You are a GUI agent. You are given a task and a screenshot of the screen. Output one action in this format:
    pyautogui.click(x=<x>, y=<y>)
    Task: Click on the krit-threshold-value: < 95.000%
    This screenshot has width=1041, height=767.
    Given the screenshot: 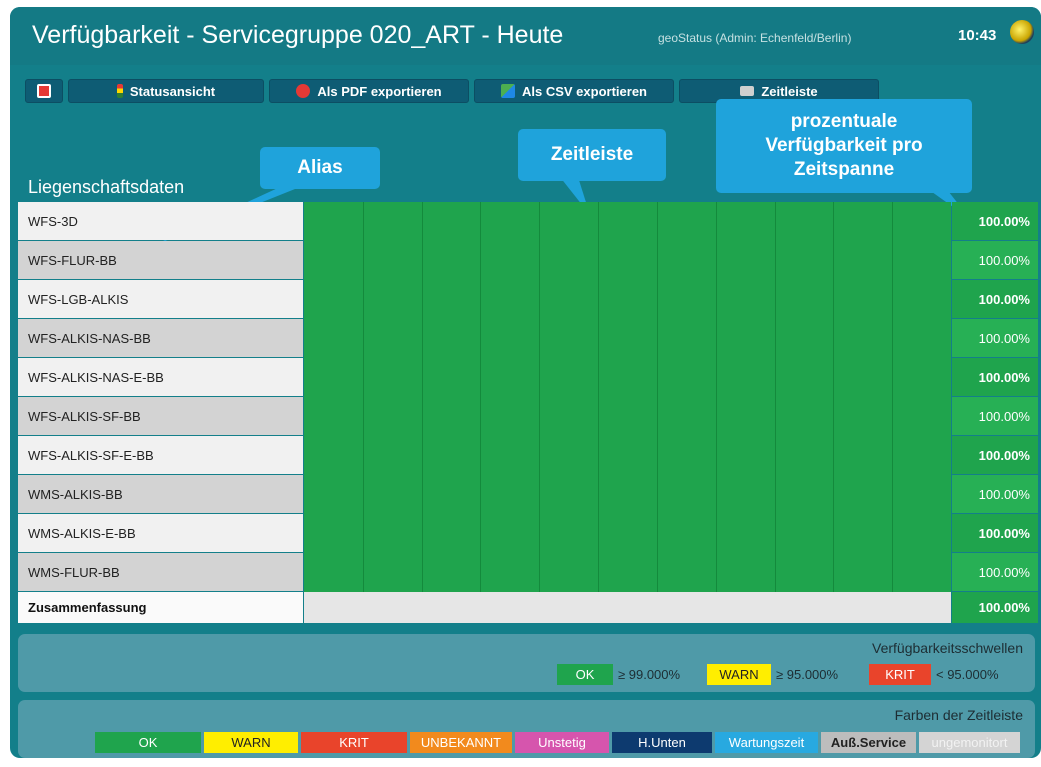 What is the action you would take?
    pyautogui.click(x=967, y=674)
    